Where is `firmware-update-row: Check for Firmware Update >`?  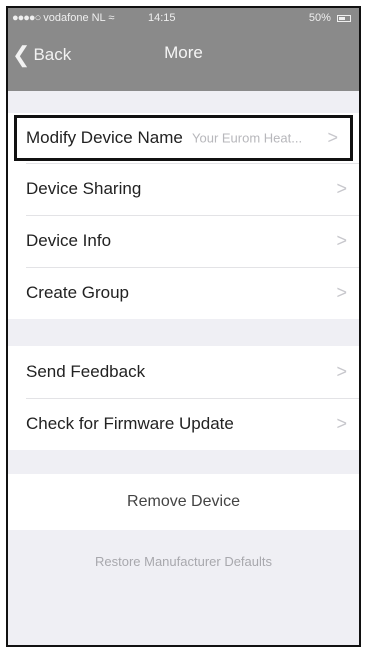
firmware-update-row: Check for Firmware Update > is located at coordinates (183, 424).